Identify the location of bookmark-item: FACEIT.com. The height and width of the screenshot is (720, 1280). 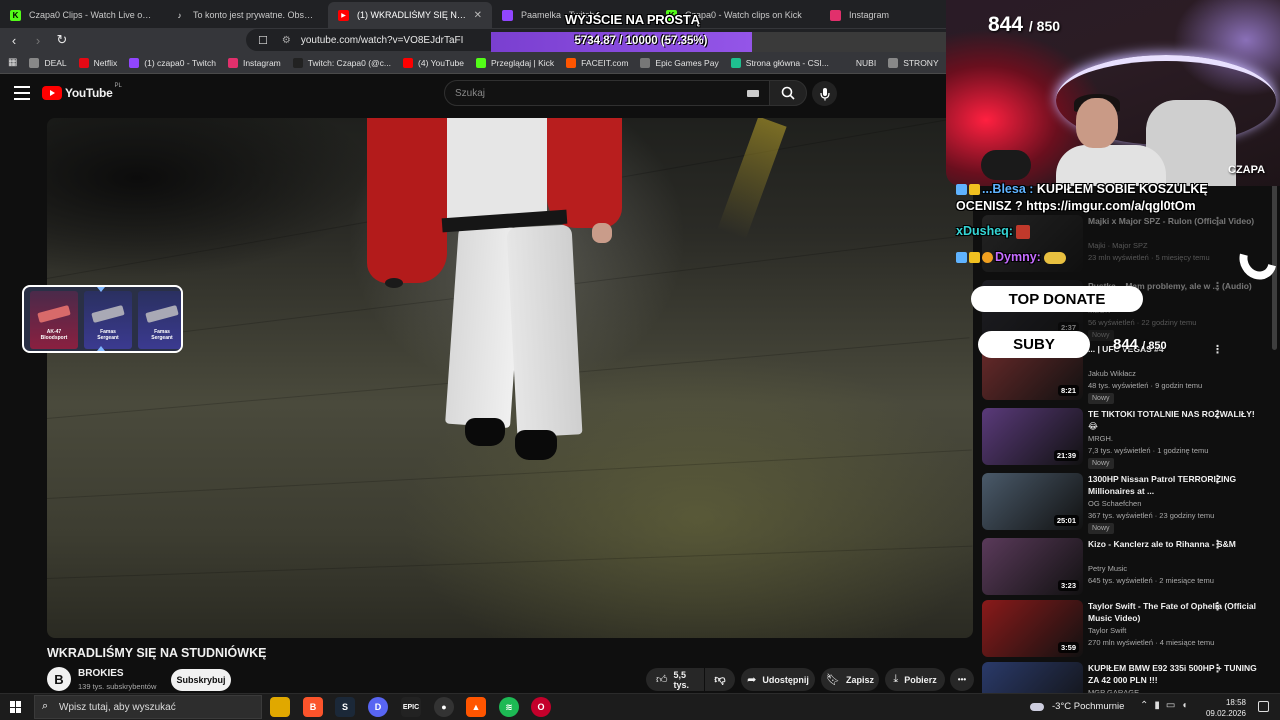
(597, 62).